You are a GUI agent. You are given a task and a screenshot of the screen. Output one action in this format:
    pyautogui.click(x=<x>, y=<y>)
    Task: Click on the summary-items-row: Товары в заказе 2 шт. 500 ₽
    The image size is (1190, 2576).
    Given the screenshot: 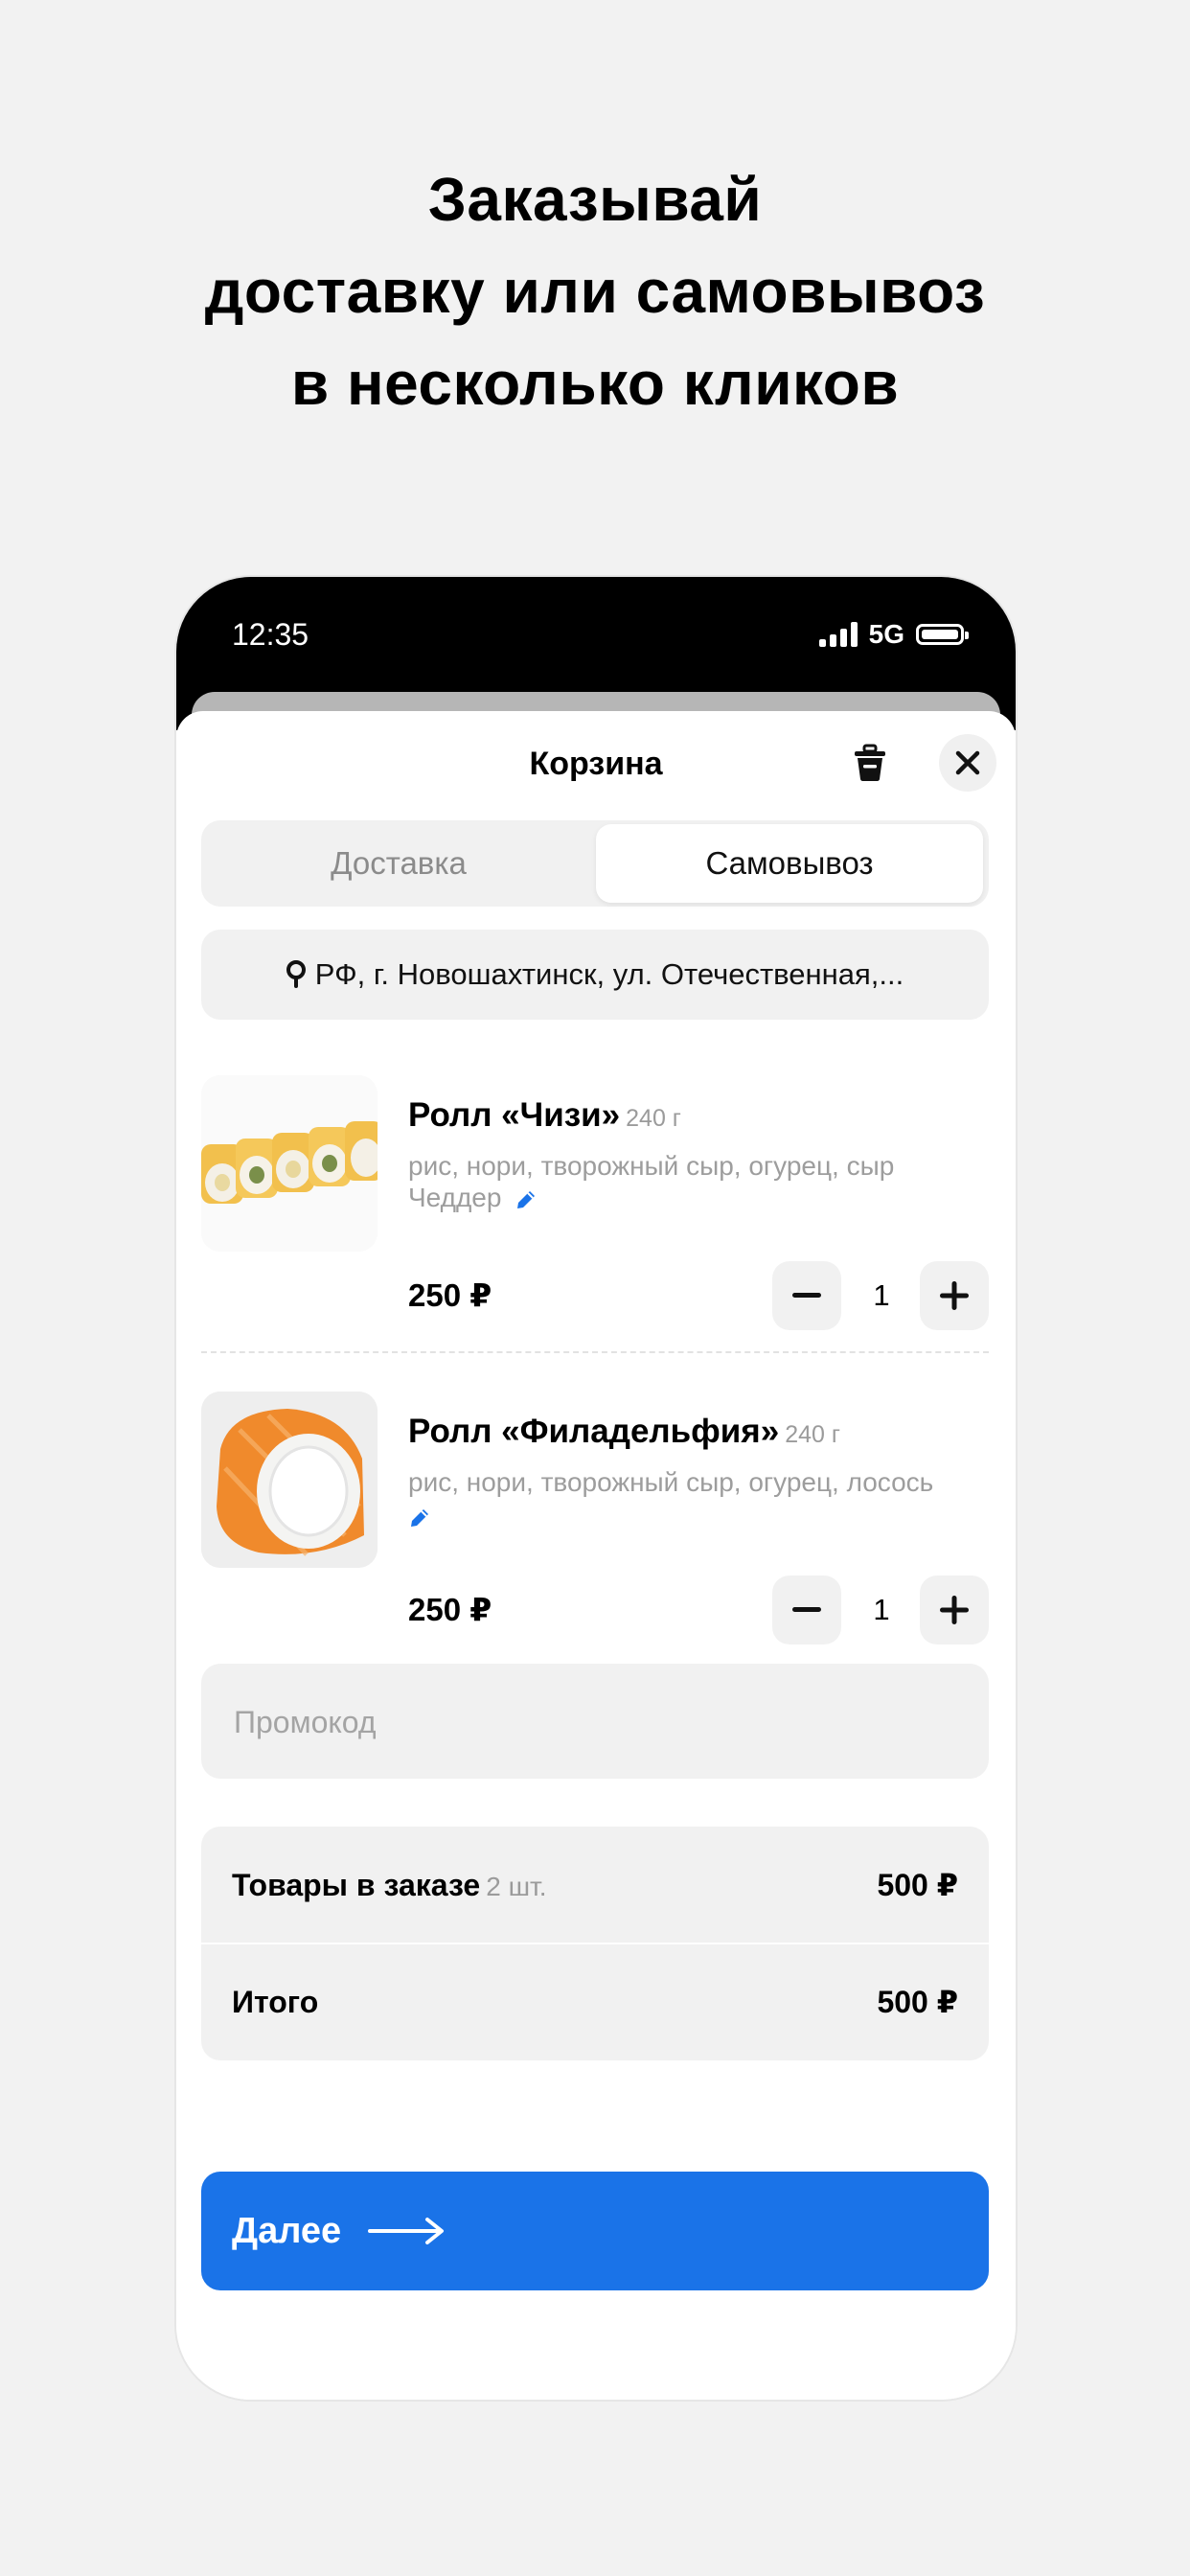 What is the action you would take?
    pyautogui.click(x=595, y=1885)
    